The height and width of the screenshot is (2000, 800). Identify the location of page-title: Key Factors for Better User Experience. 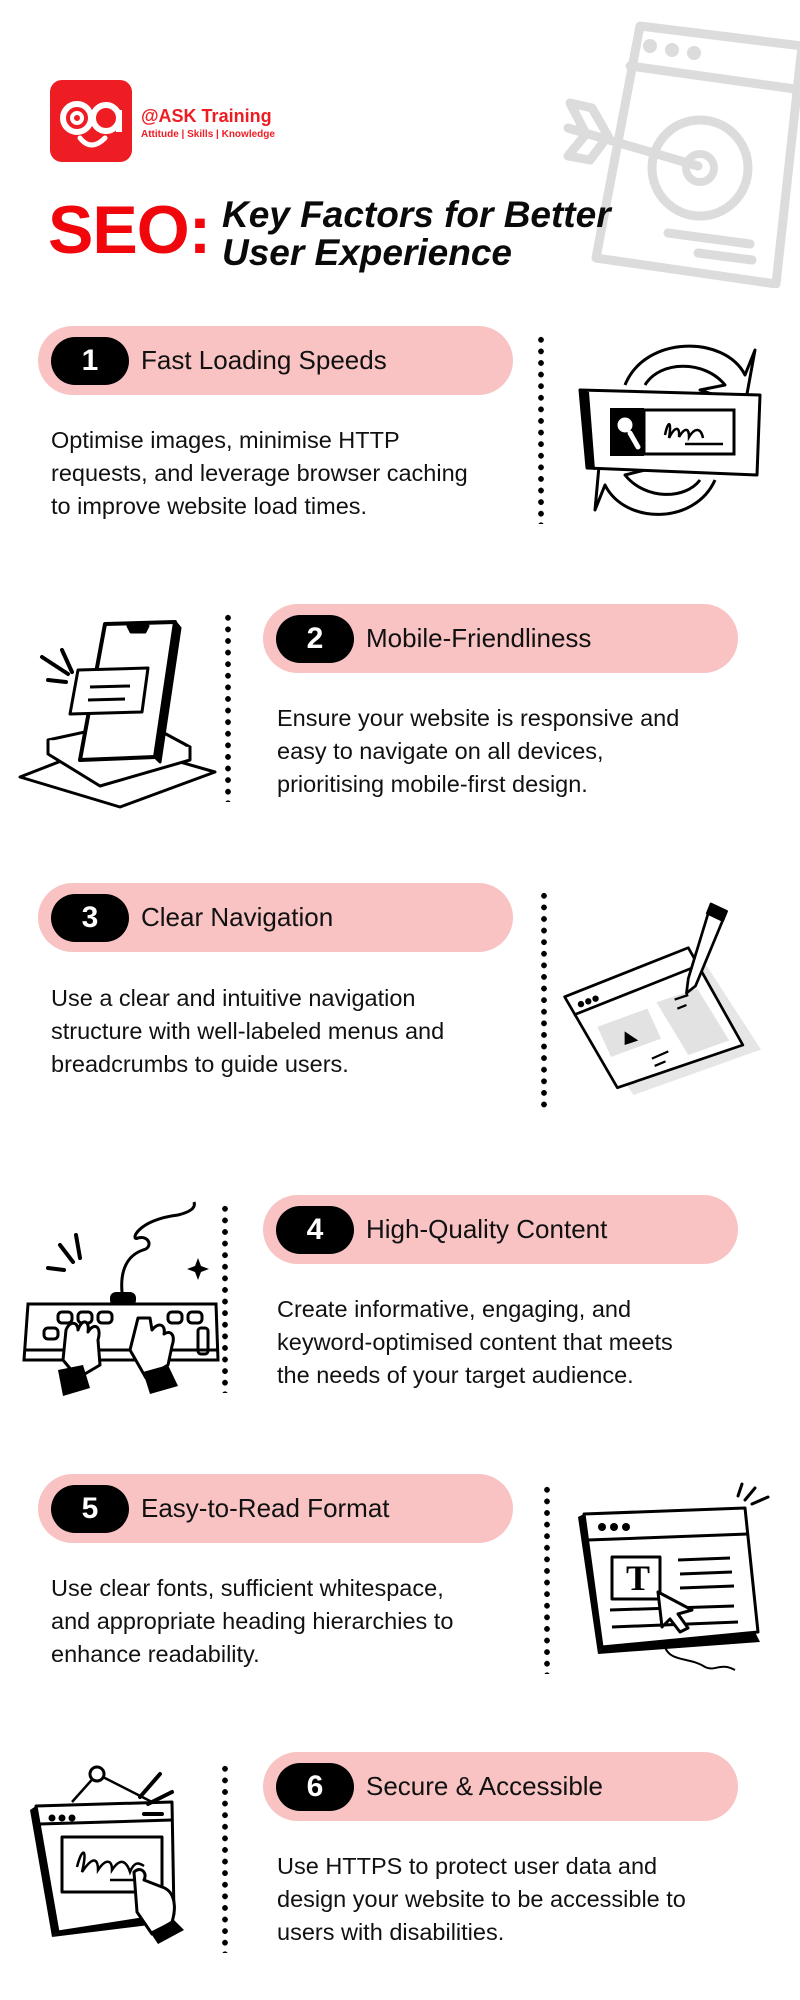
(416, 234).